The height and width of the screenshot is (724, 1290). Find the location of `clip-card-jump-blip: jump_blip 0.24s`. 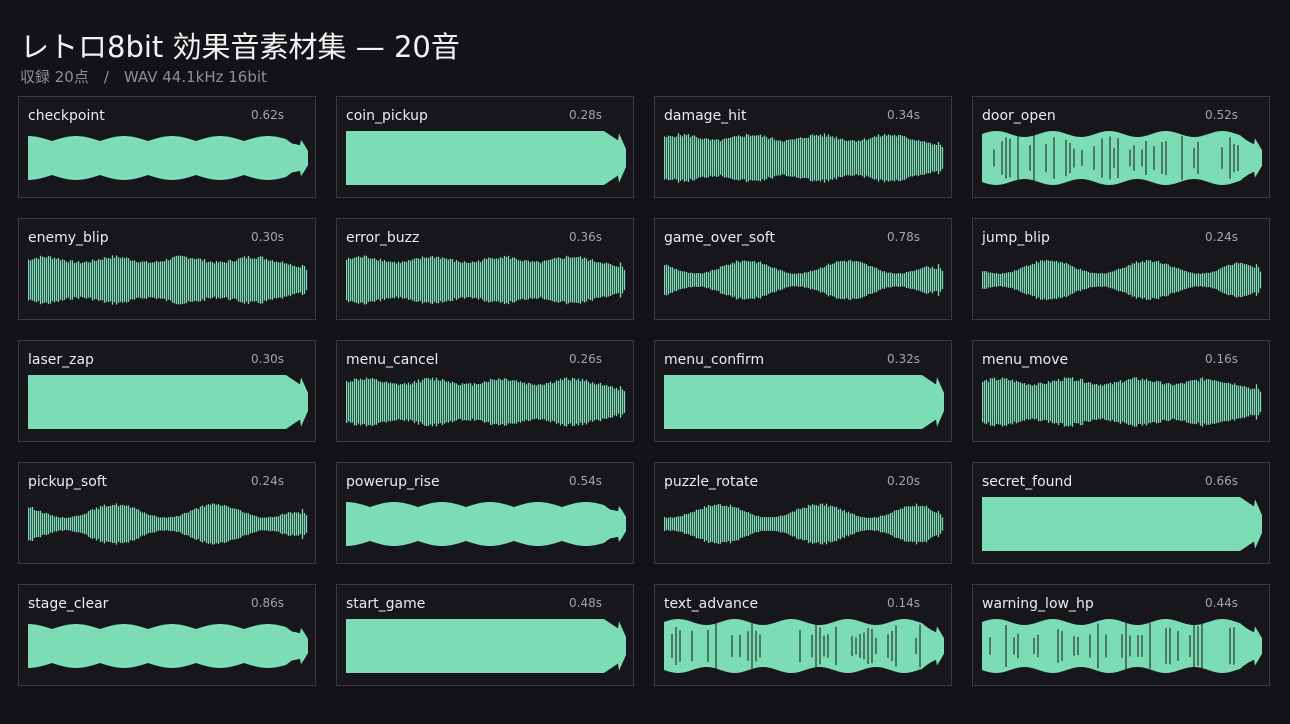

clip-card-jump-blip: jump_blip 0.24s is located at coordinates (1121, 269).